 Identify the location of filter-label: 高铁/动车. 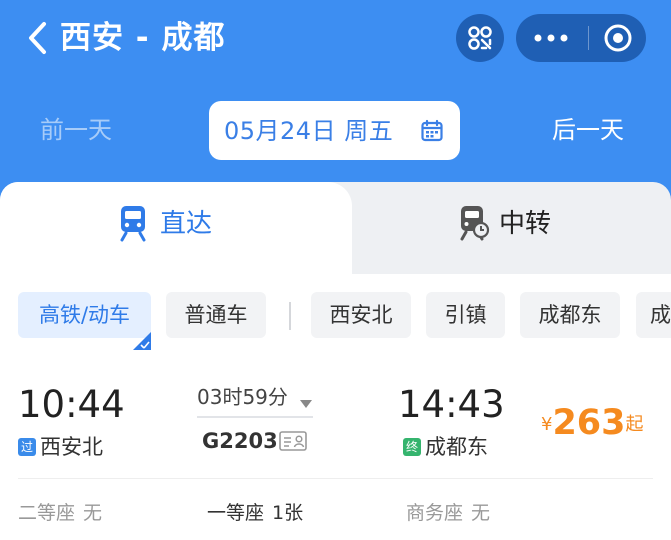
(84, 315).